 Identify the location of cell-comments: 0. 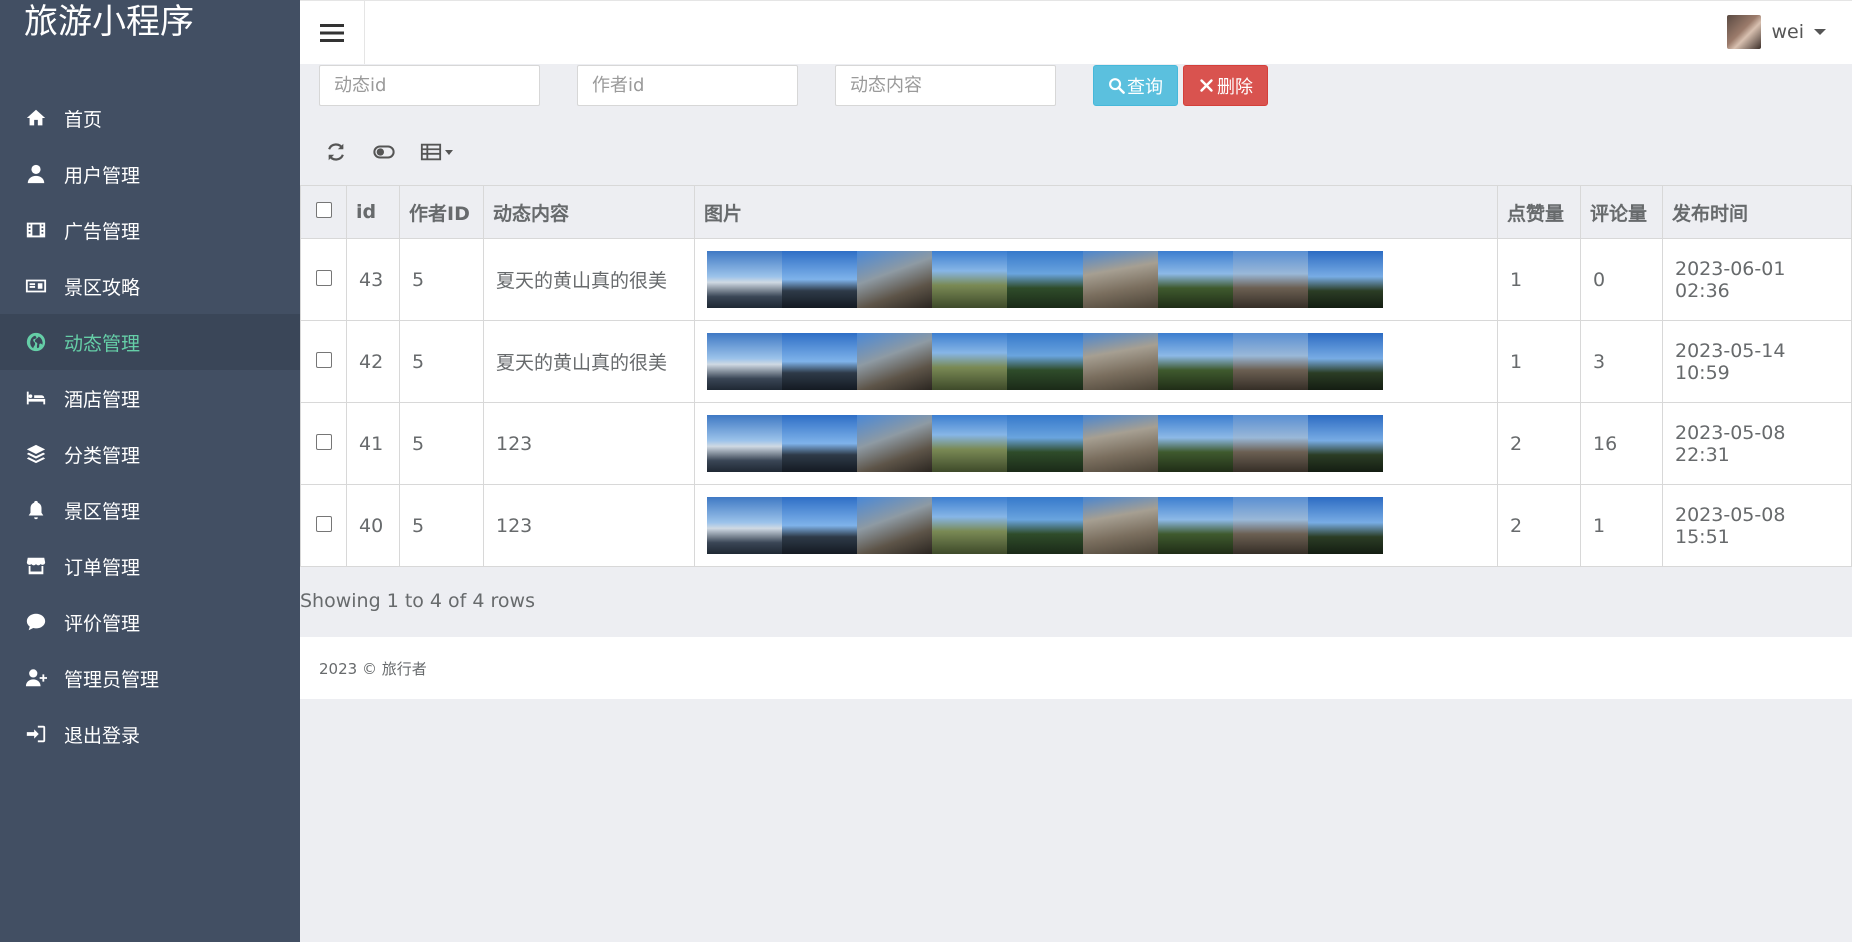
(1621, 279).